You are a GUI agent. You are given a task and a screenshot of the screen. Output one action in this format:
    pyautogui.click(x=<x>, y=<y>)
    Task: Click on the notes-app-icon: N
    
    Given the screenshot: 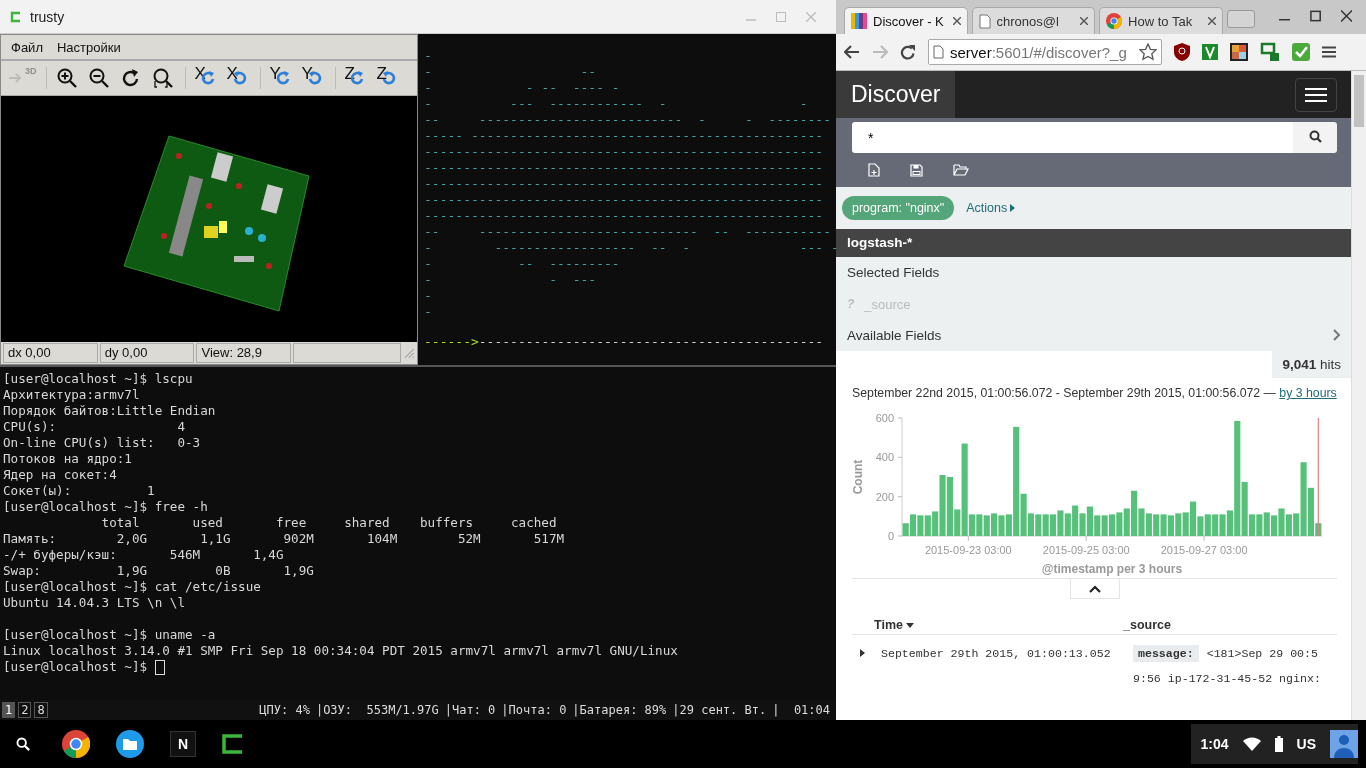 What is the action you would take?
    pyautogui.click(x=183, y=744)
    